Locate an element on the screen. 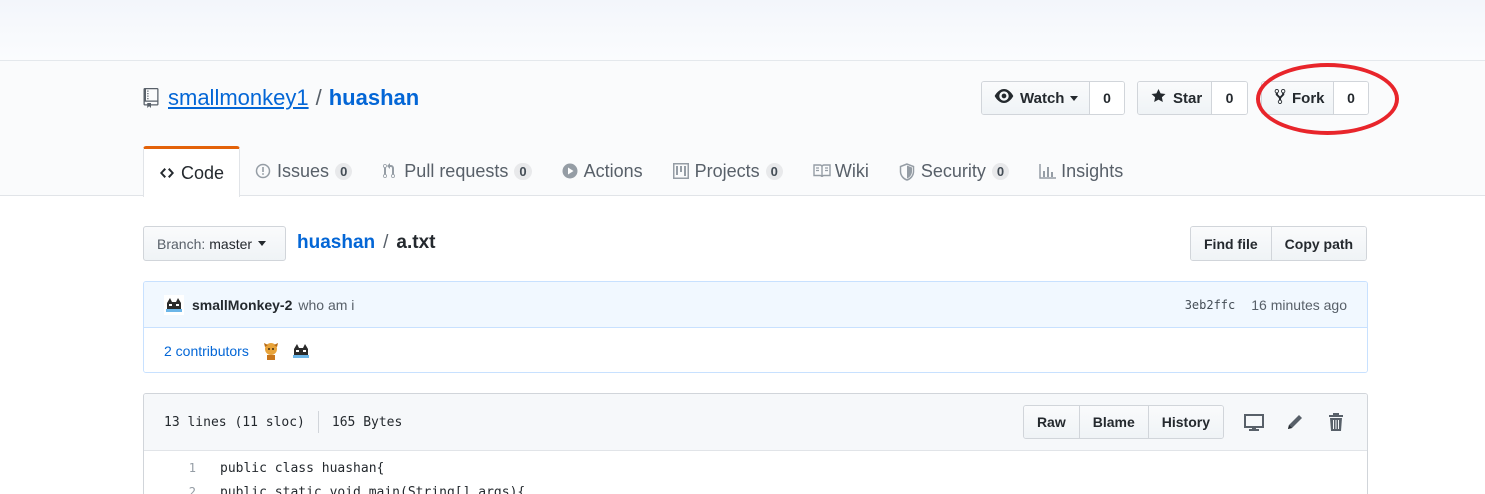  file-actions-group: Raw Blame History is located at coordinates (1123, 422).